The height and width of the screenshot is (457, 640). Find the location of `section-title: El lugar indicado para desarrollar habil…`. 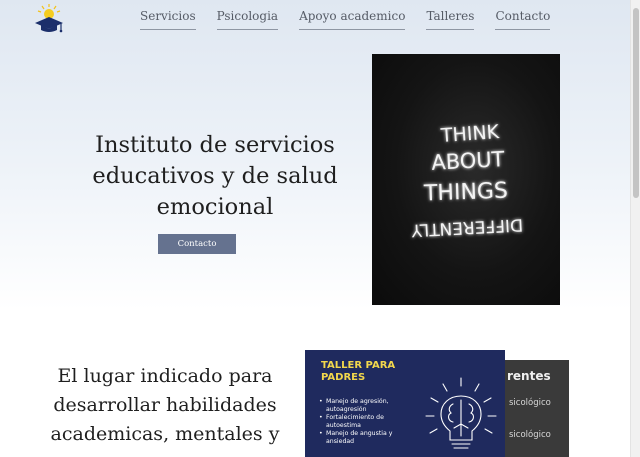

section-title: El lugar indicado para desarrollar habil… is located at coordinates (165, 405).